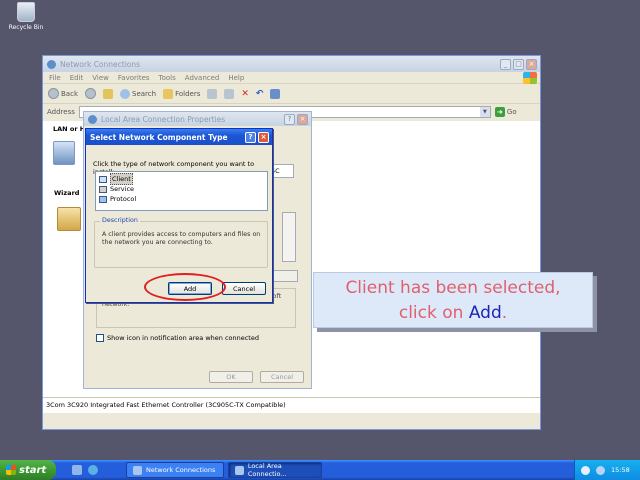 The image size is (640, 480). I want to click on lan-heading: LAN or H, so click(69, 129).